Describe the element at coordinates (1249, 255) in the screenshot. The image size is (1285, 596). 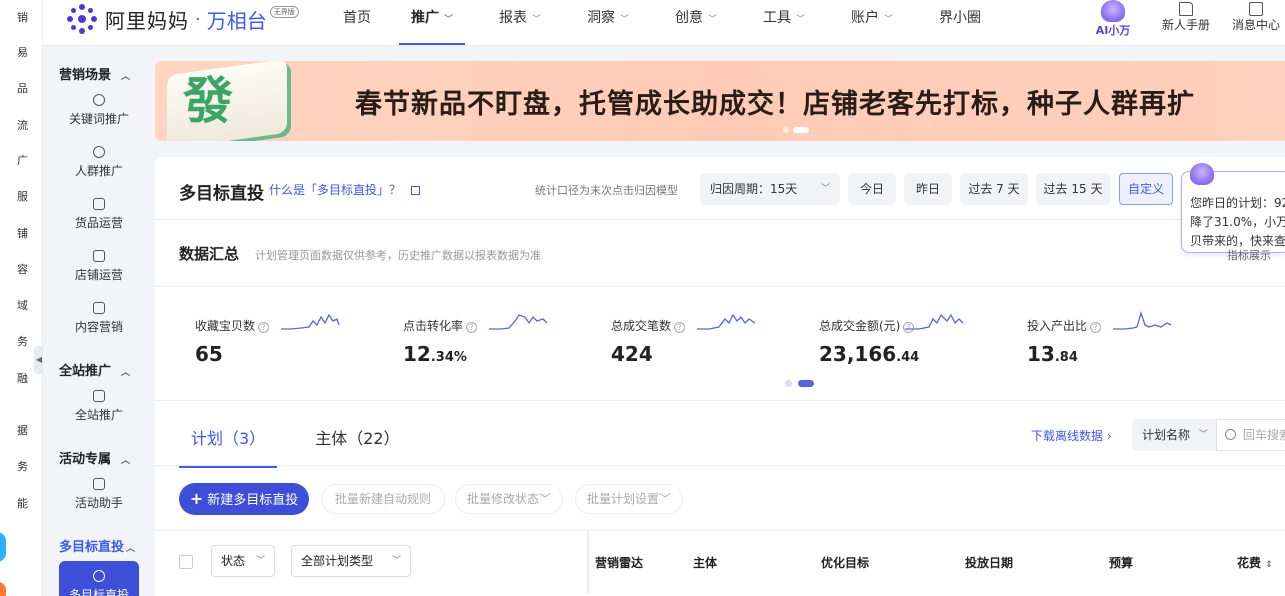
I see `metric-display-setting: 指标展示` at that location.